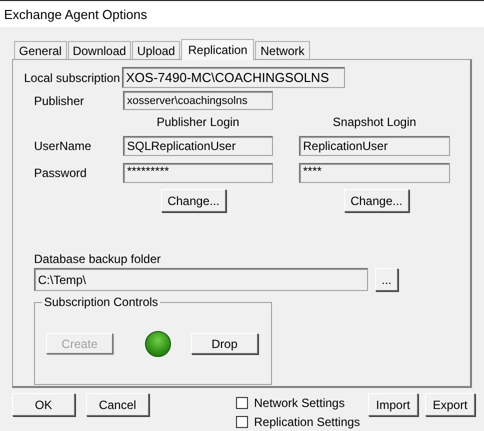 The width and height of the screenshot is (484, 431). I want to click on button: Drop, so click(224, 343).